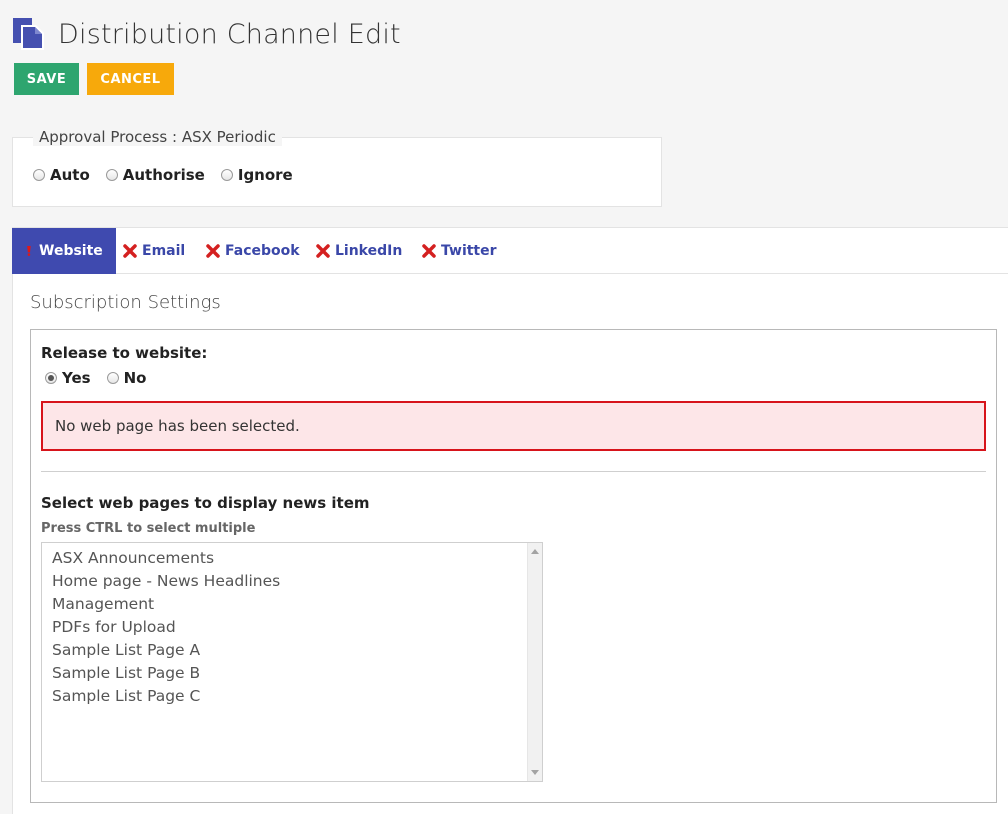  I want to click on release-label: Release to website:, so click(124, 353).